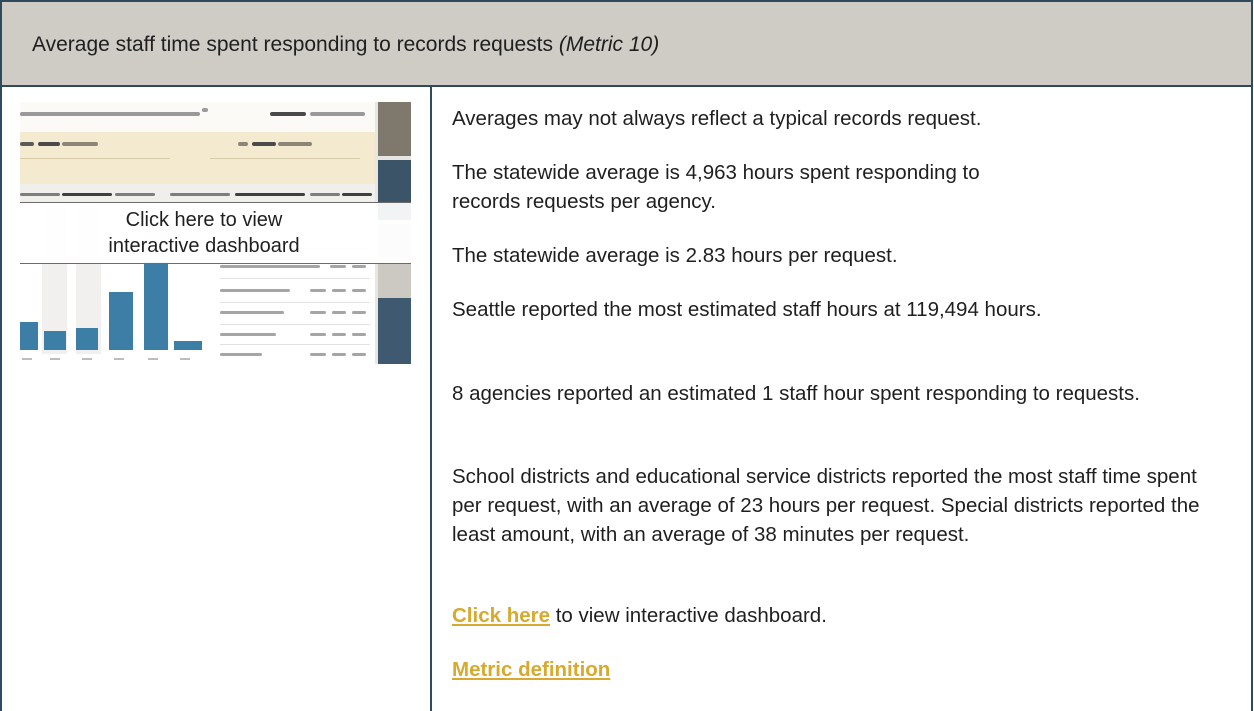  I want to click on left-border, so click(1, 399).